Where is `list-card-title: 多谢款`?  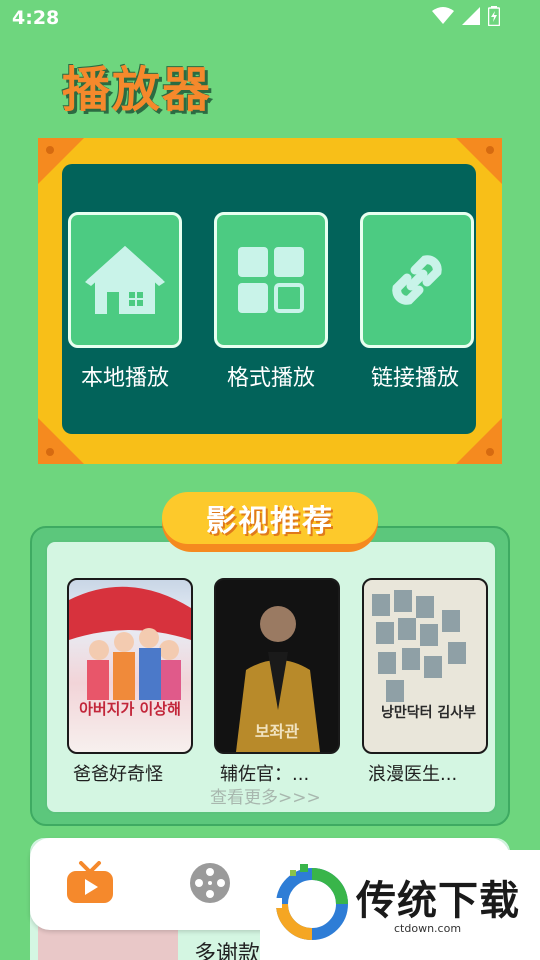 list-card-title: 多谢款 is located at coordinates (227, 951).